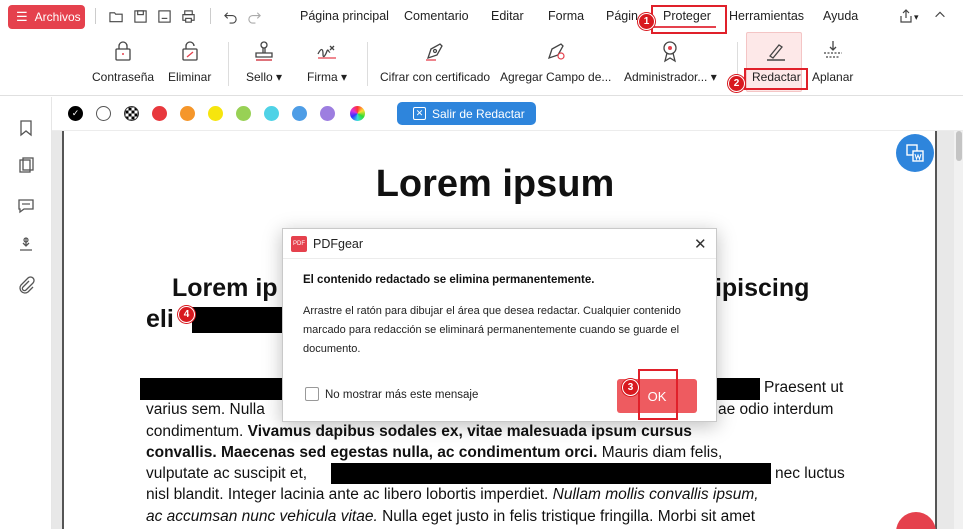 The width and height of the screenshot is (963, 529). Describe the element at coordinates (622, 16) in the screenshot. I see `menu-pagina: Págin` at that location.